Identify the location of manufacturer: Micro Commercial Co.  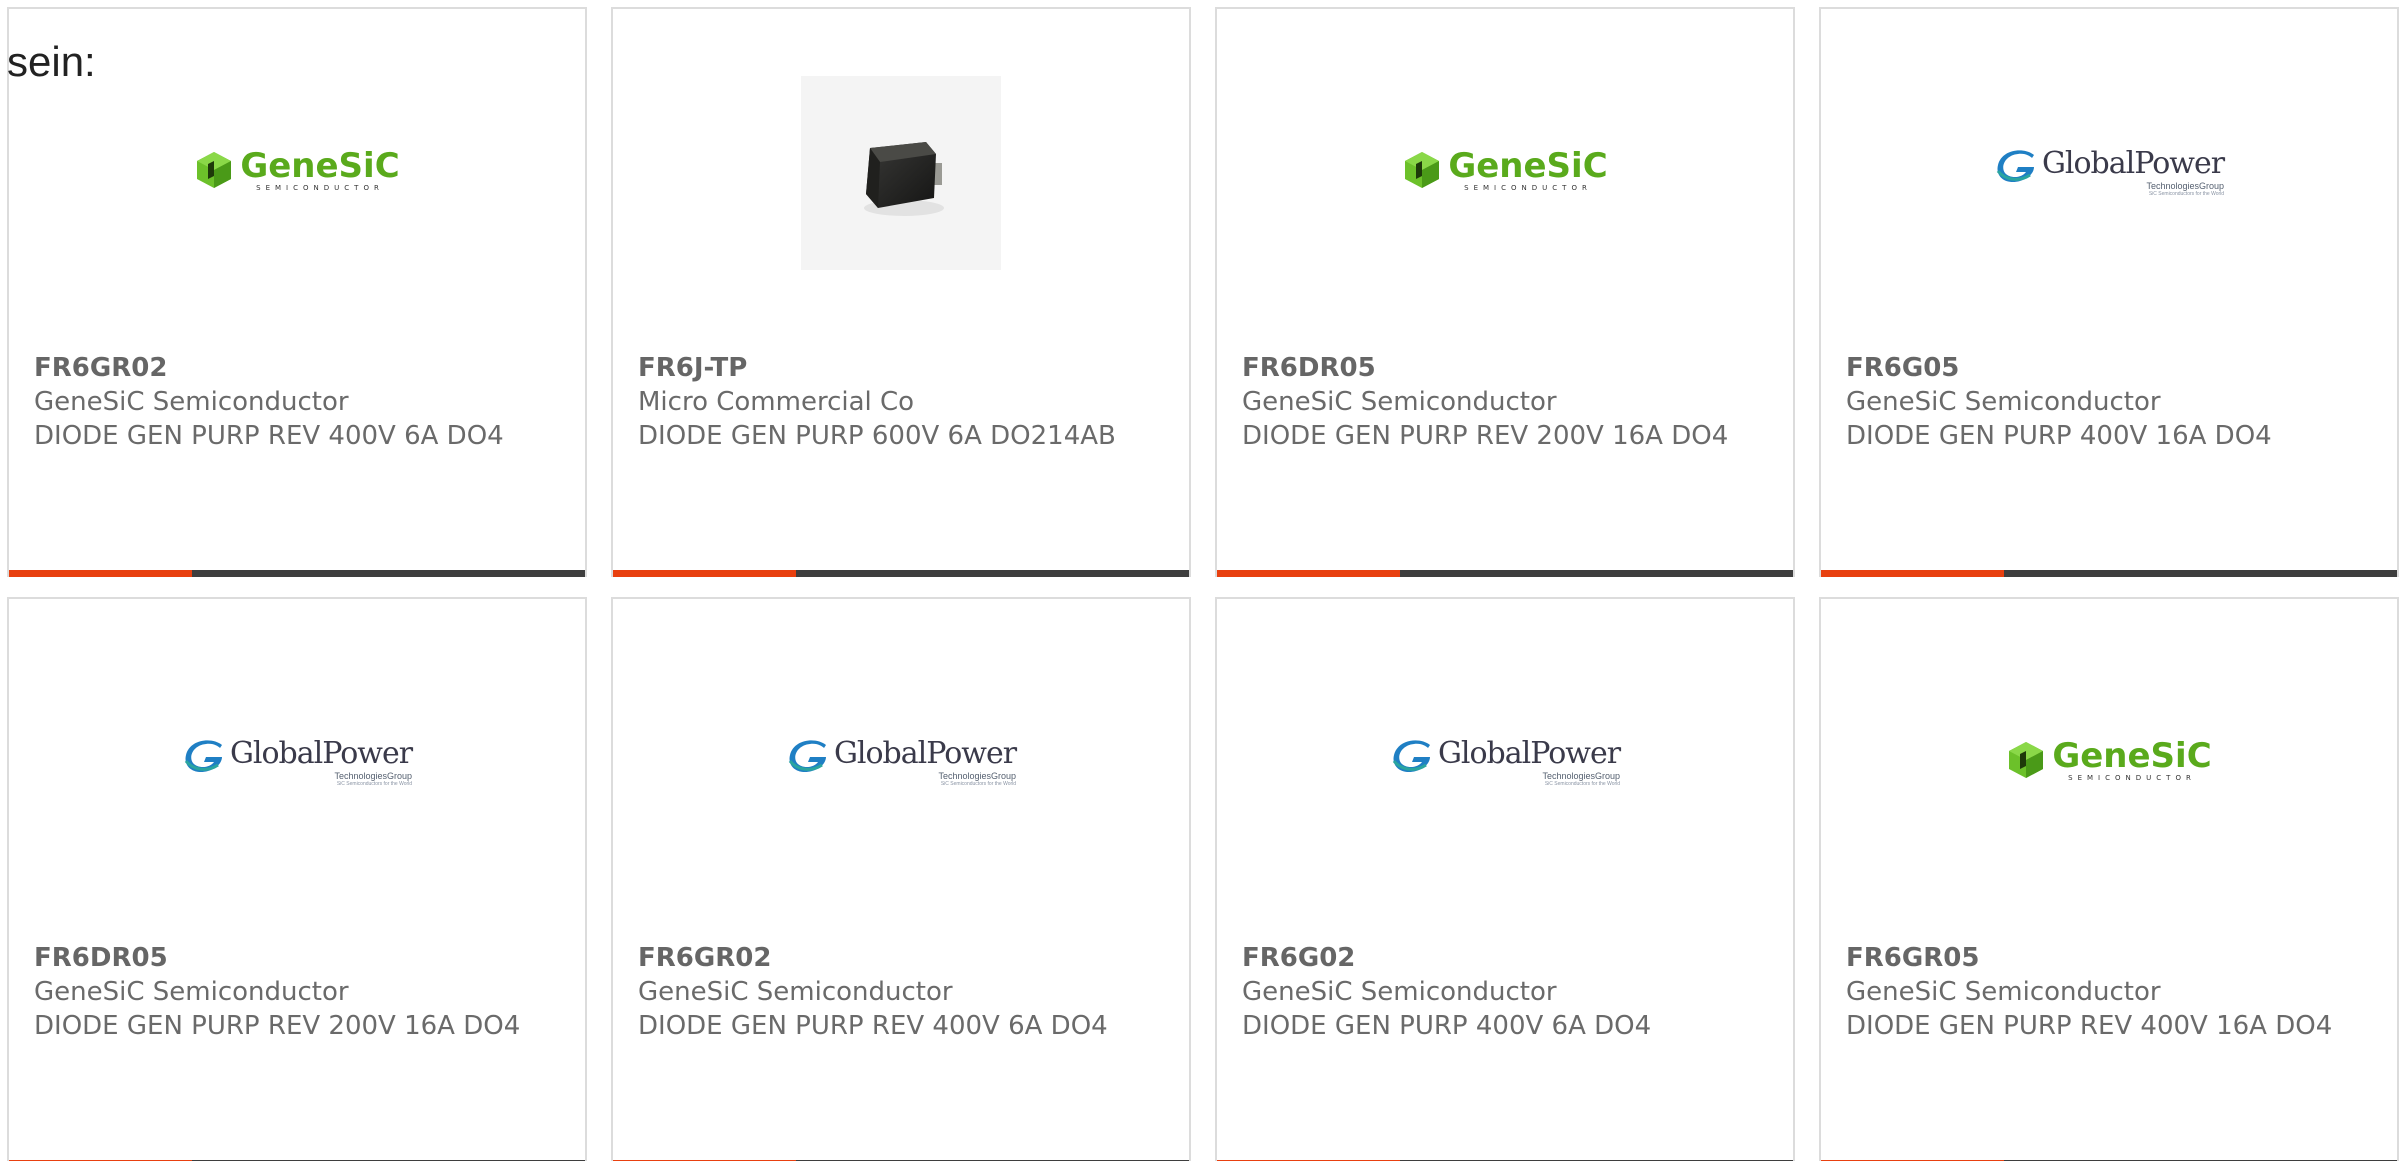
(776, 402).